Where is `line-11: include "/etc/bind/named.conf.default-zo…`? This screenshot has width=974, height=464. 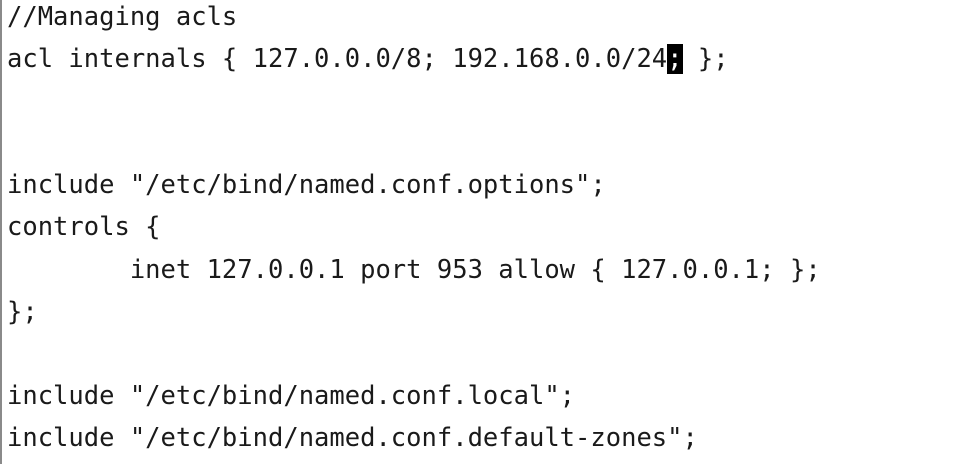 line-11: include "/etc/bind/named.conf.default-zo… is located at coordinates (352, 438).